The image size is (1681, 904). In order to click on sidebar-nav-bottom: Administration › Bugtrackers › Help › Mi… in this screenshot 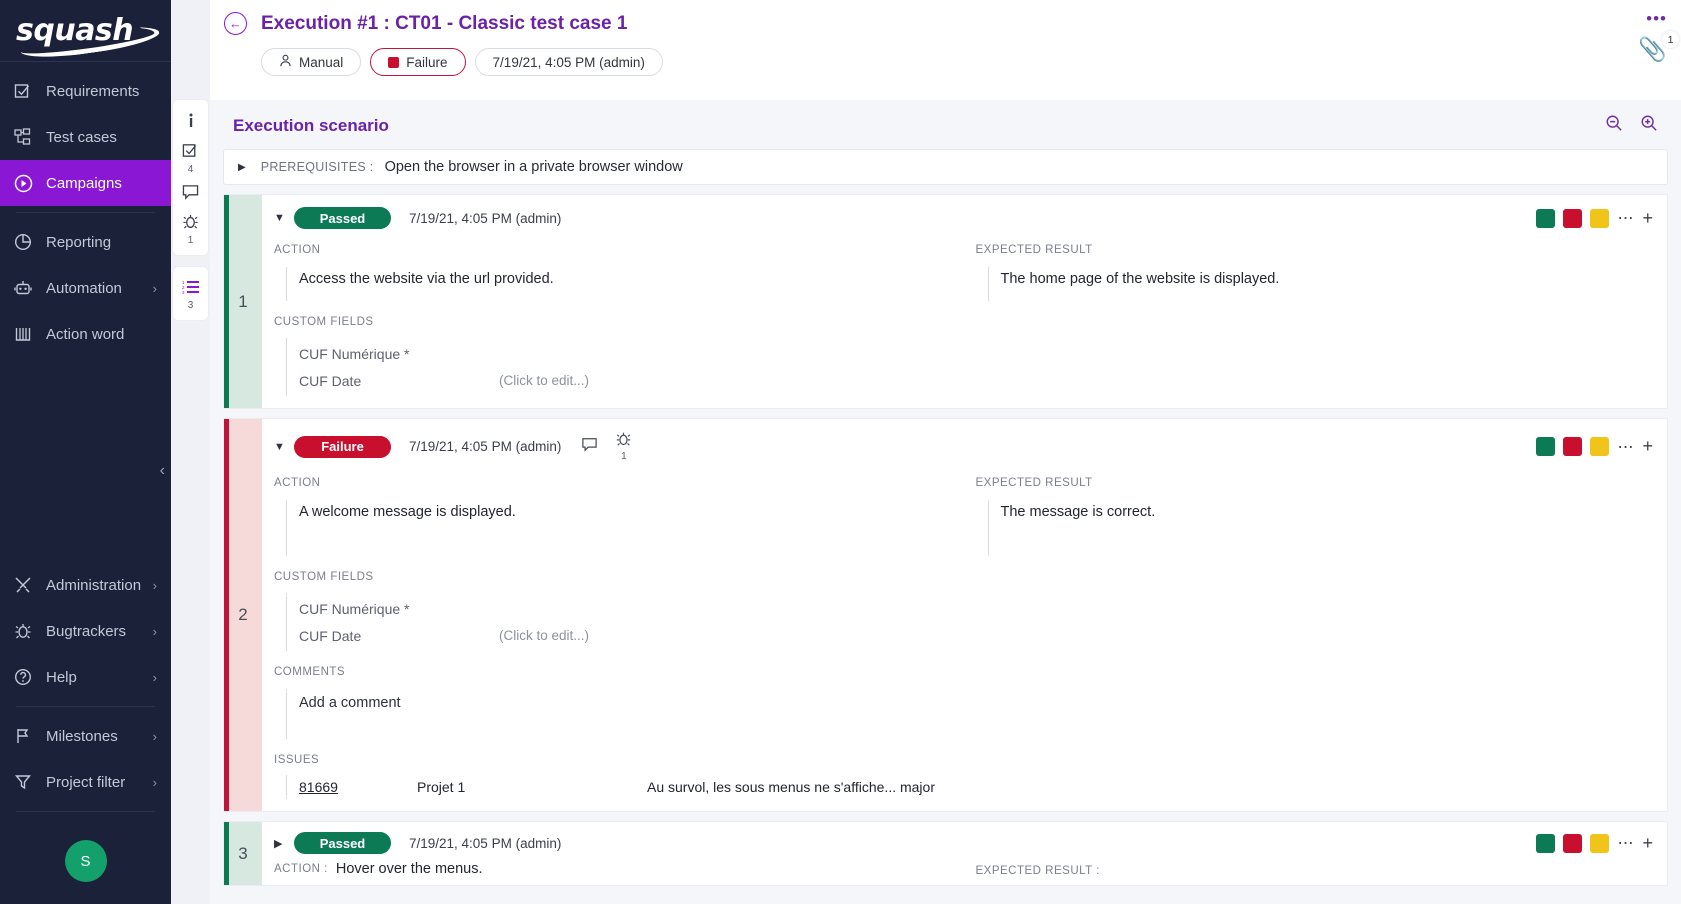, I will do `click(85, 687)`.